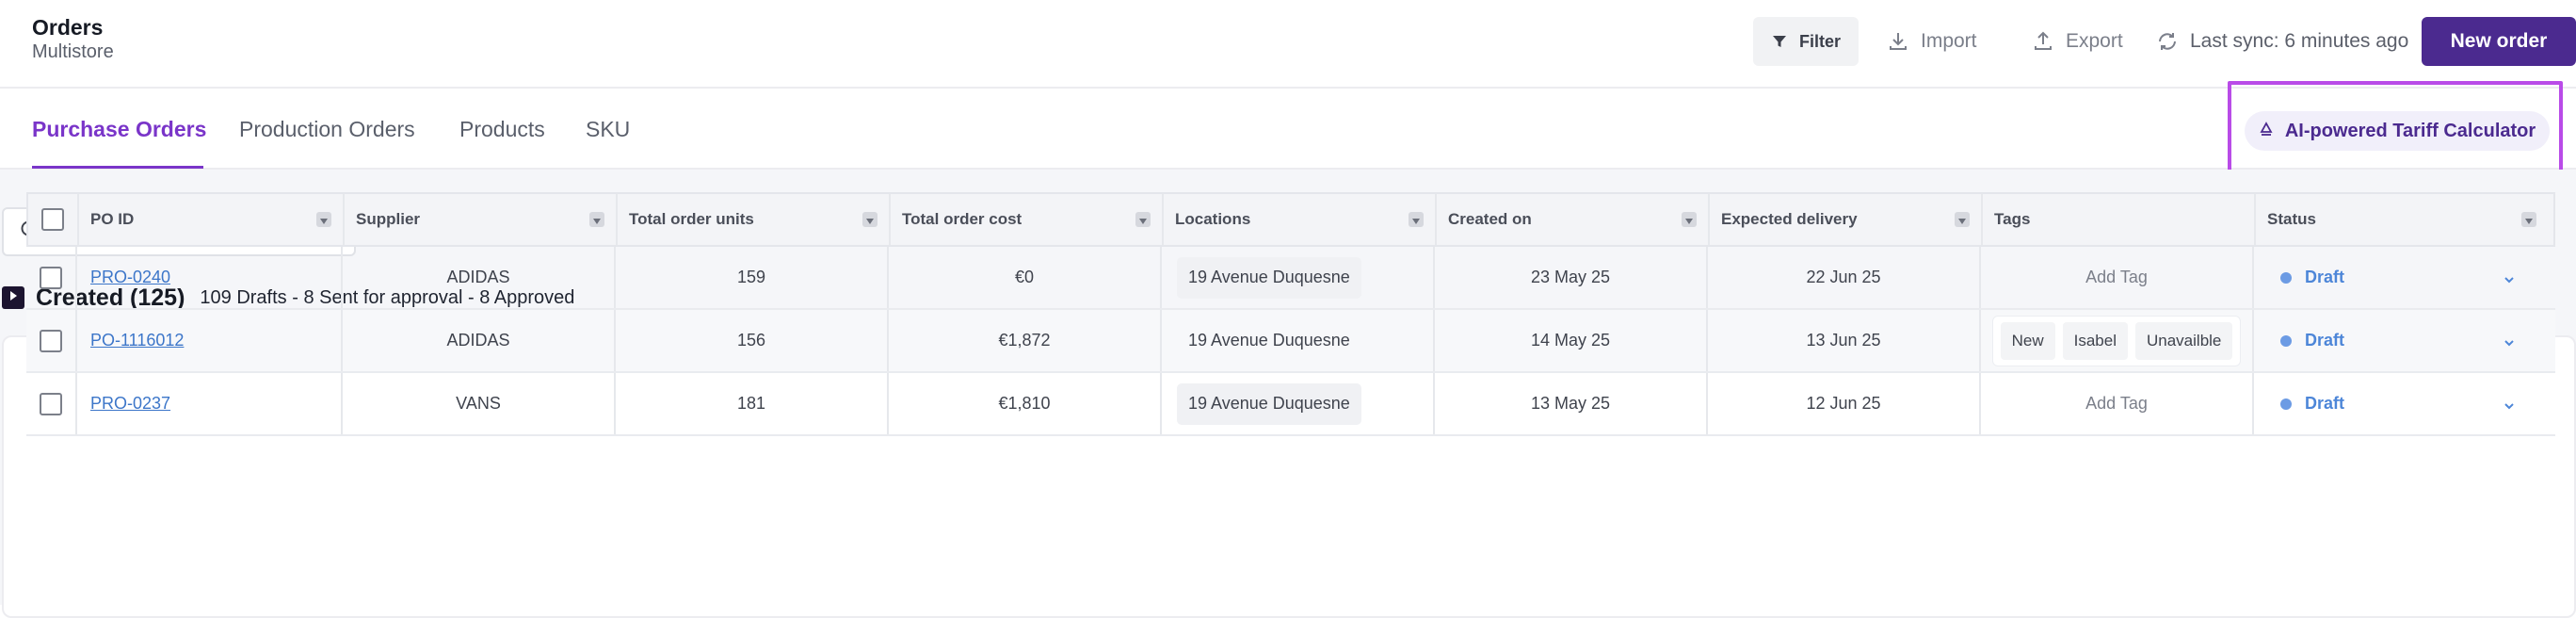 The height and width of the screenshot is (618, 2576). I want to click on column-header-label: Status, so click(2291, 219).